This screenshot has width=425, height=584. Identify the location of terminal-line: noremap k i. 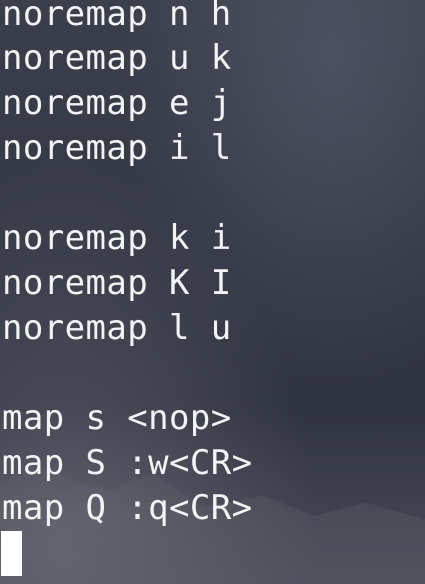
(117, 238).